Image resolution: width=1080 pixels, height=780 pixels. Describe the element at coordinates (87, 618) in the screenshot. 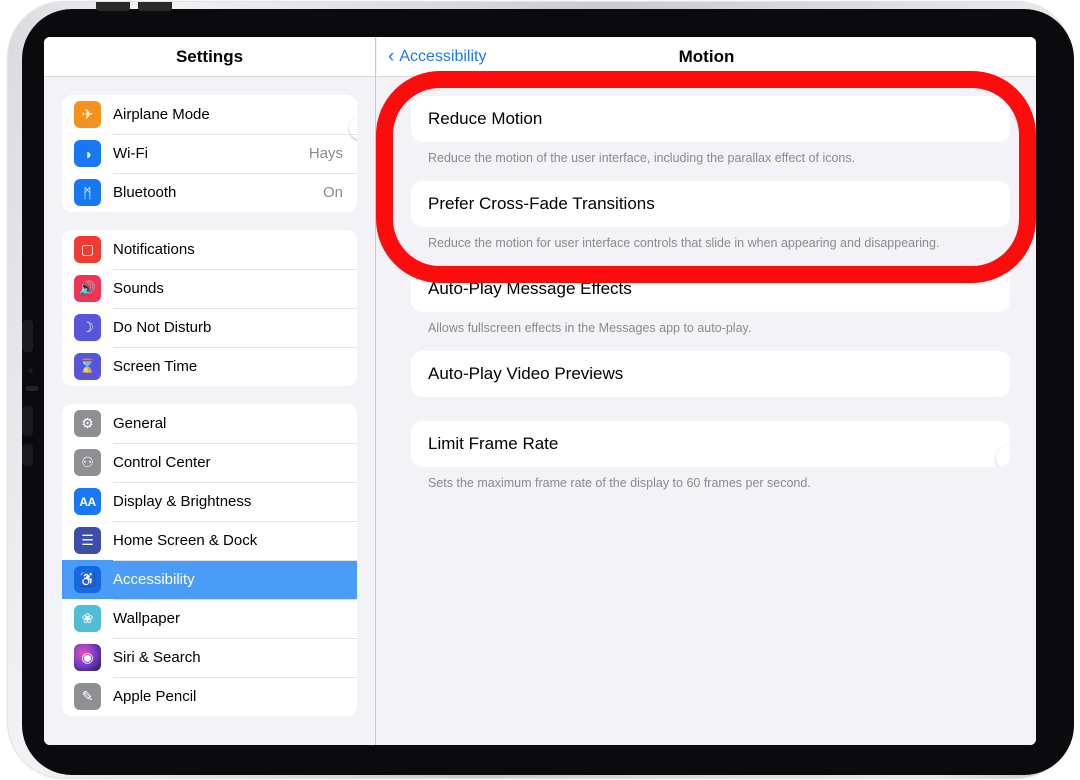

I see `wallpaper-icon: ❀` at that location.